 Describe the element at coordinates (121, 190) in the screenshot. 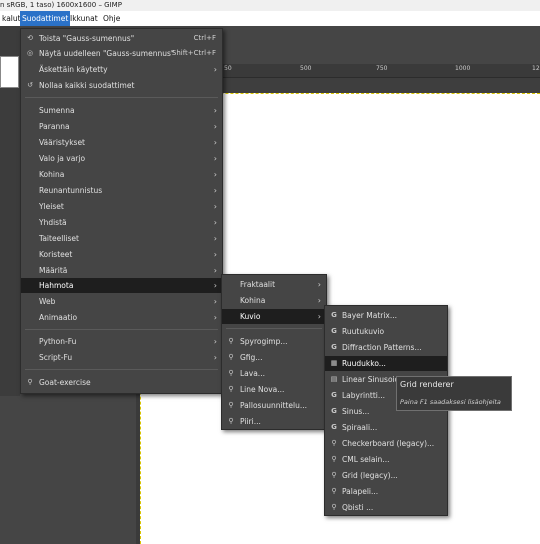

I see `menu-item-edge-detect: Reunantunnistus ›` at that location.